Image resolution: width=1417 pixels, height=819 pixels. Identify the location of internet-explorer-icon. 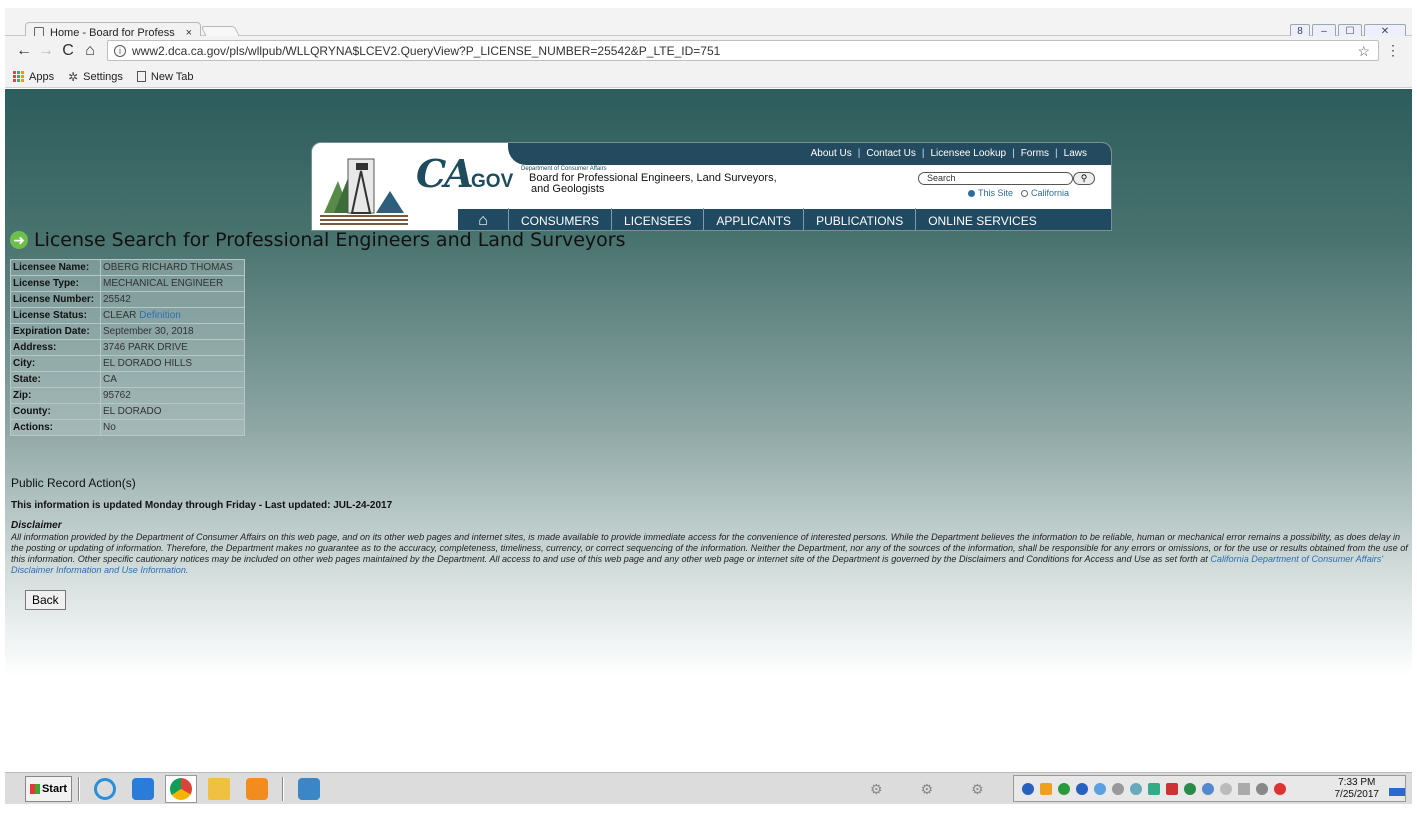
(105, 788).